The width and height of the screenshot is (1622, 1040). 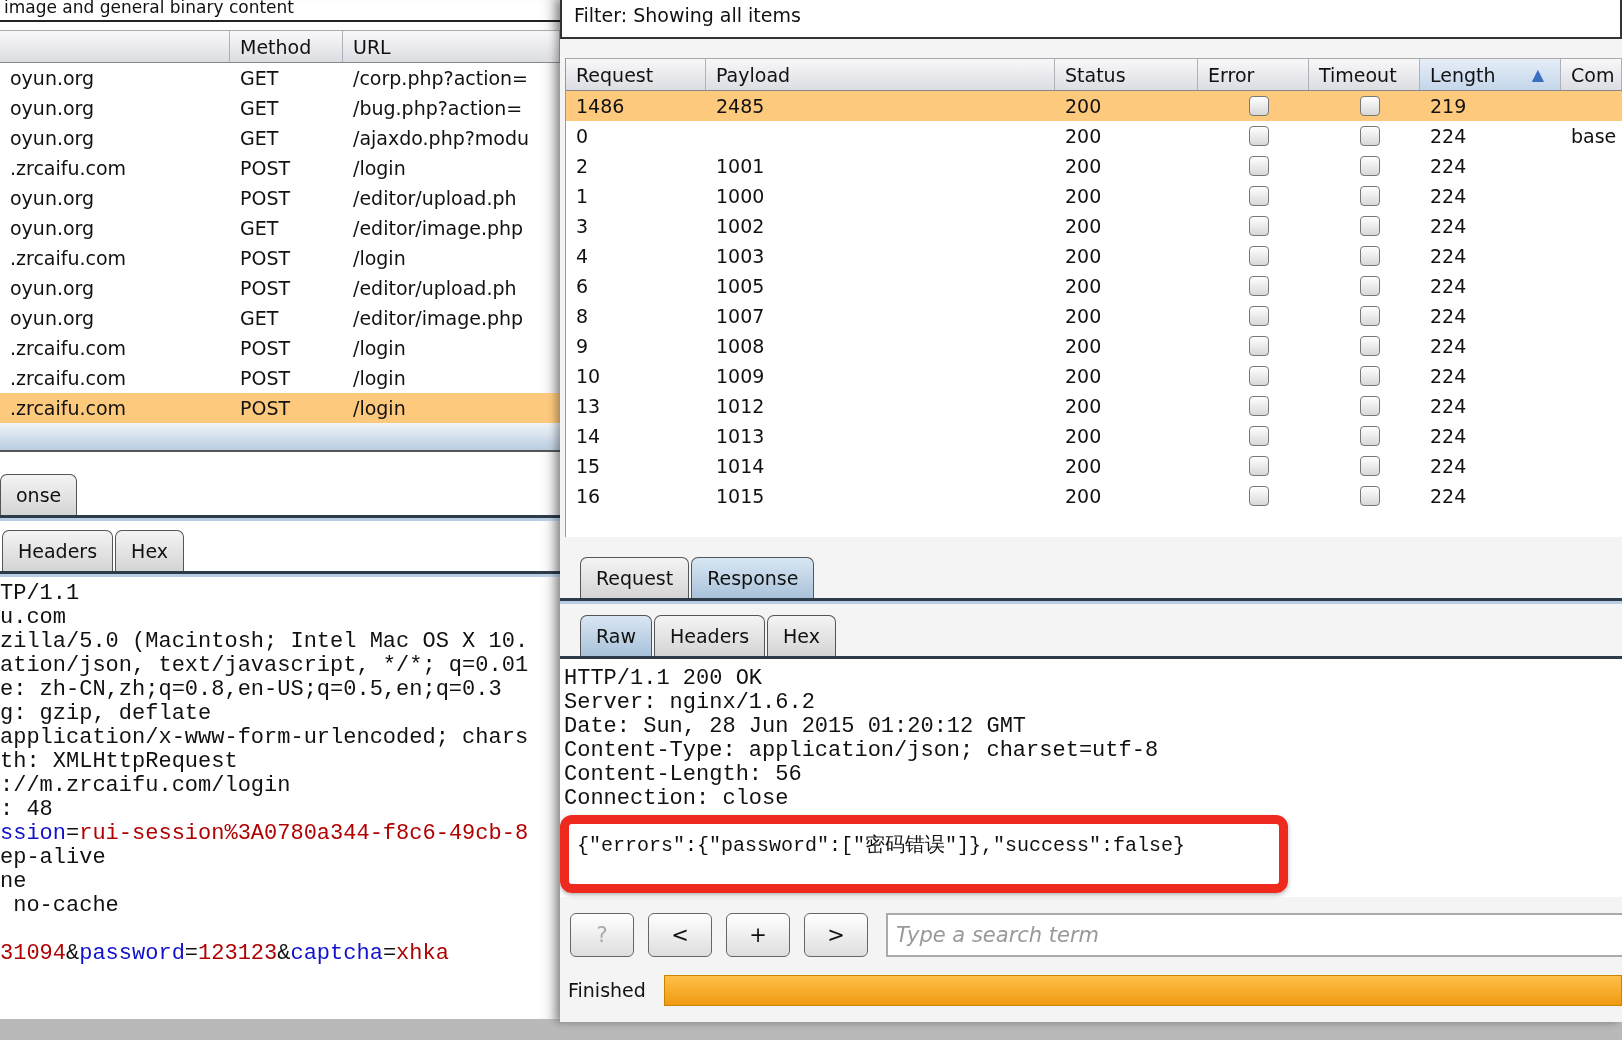 I want to click on column-header: Method, so click(x=286, y=46).